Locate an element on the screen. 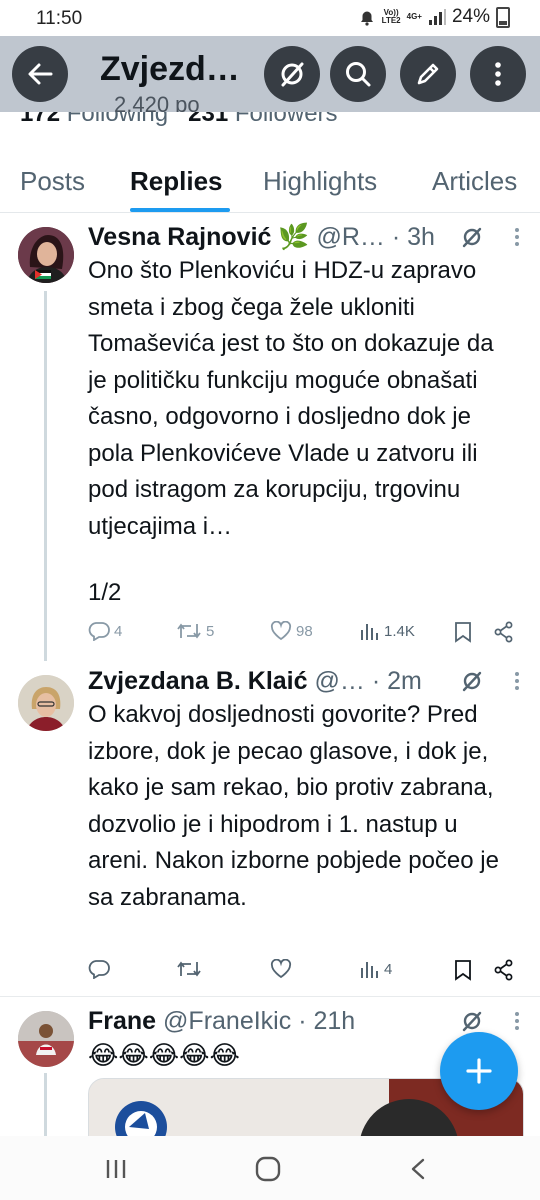 This screenshot has height=1200, width=540. search-icon is located at coordinates (358, 74).